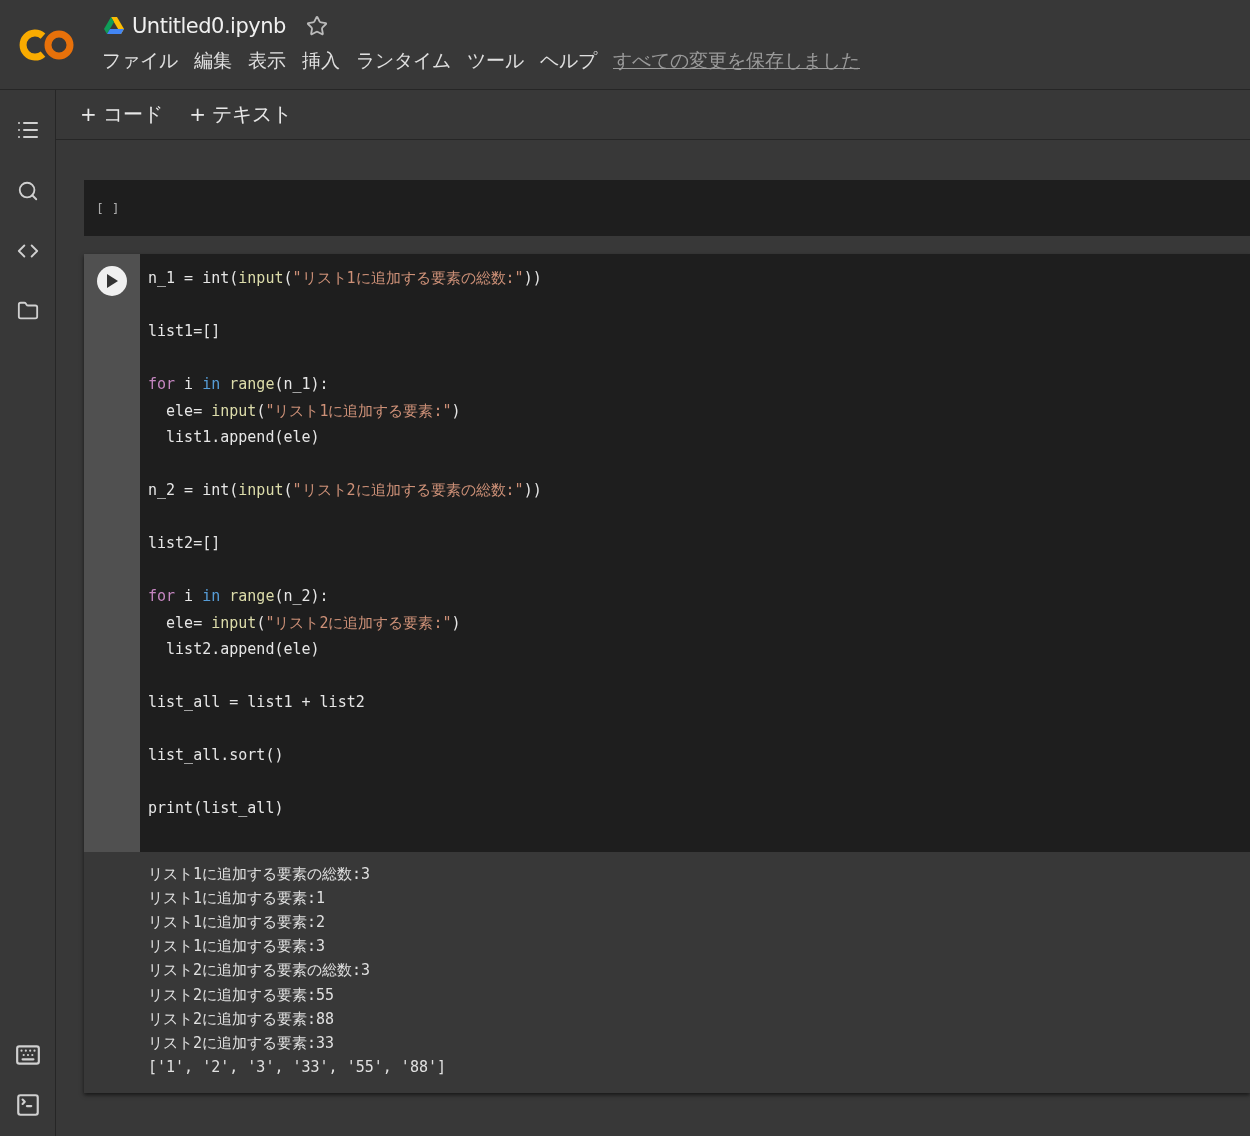 This screenshot has width=1250, height=1136. What do you see at coordinates (242, 1043) in the screenshot?
I see `output-line: リスト2に追加する要素:33` at bounding box center [242, 1043].